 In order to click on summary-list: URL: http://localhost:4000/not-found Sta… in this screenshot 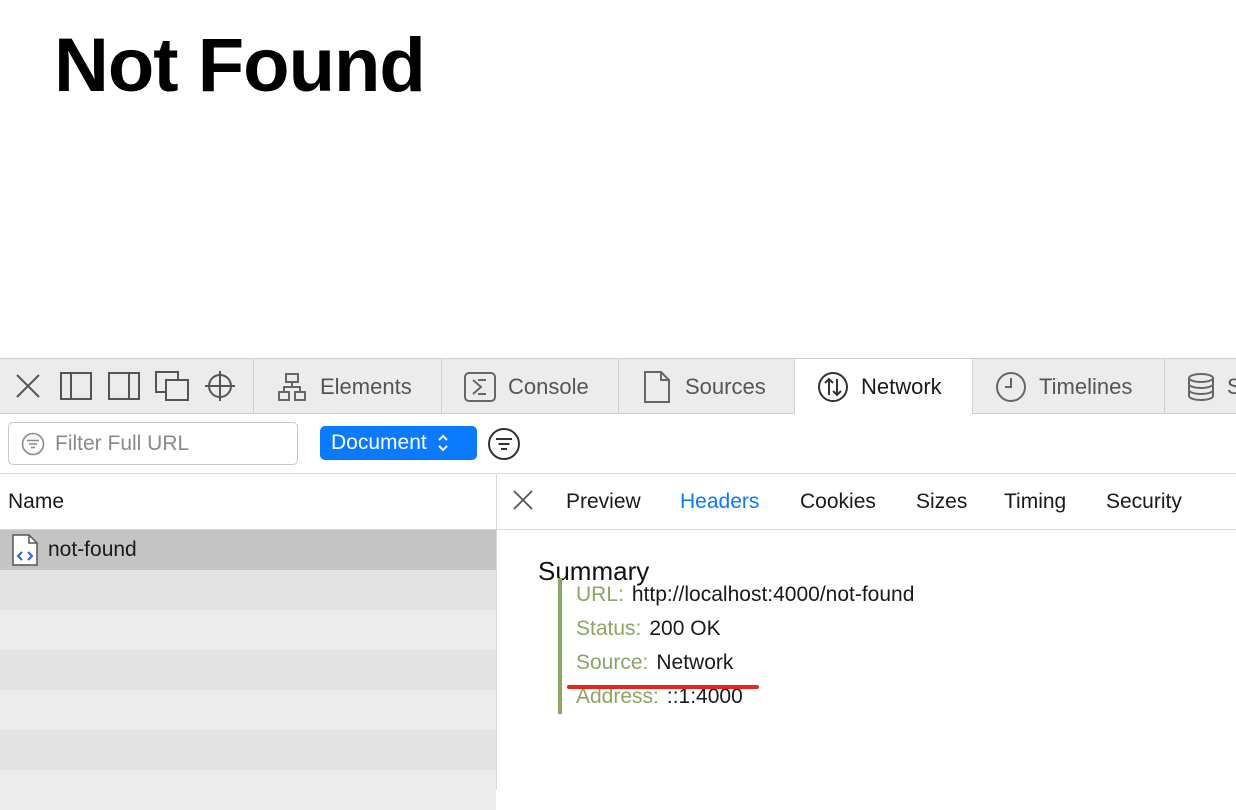, I will do `click(736, 646)`.